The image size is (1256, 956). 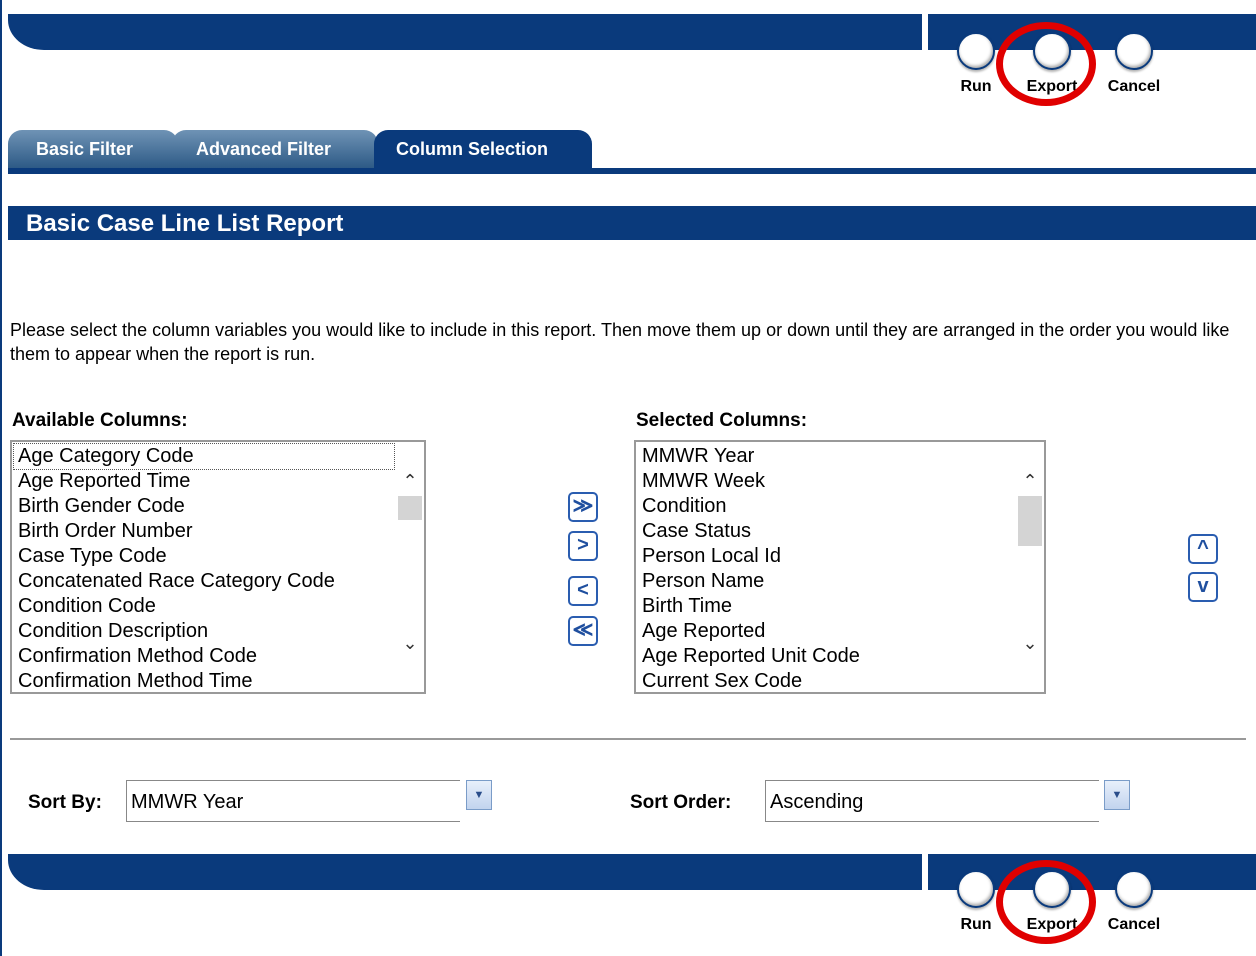 What do you see at coordinates (826, 481) in the screenshot?
I see `list-item: MMWR Week` at bounding box center [826, 481].